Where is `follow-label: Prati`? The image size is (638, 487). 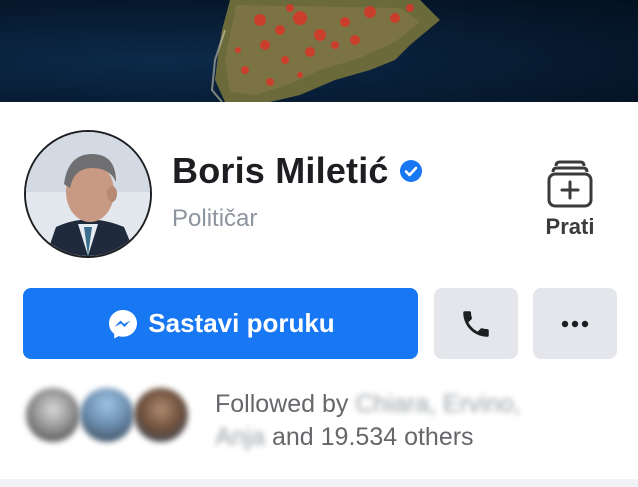
follow-label: Prati is located at coordinates (570, 226).